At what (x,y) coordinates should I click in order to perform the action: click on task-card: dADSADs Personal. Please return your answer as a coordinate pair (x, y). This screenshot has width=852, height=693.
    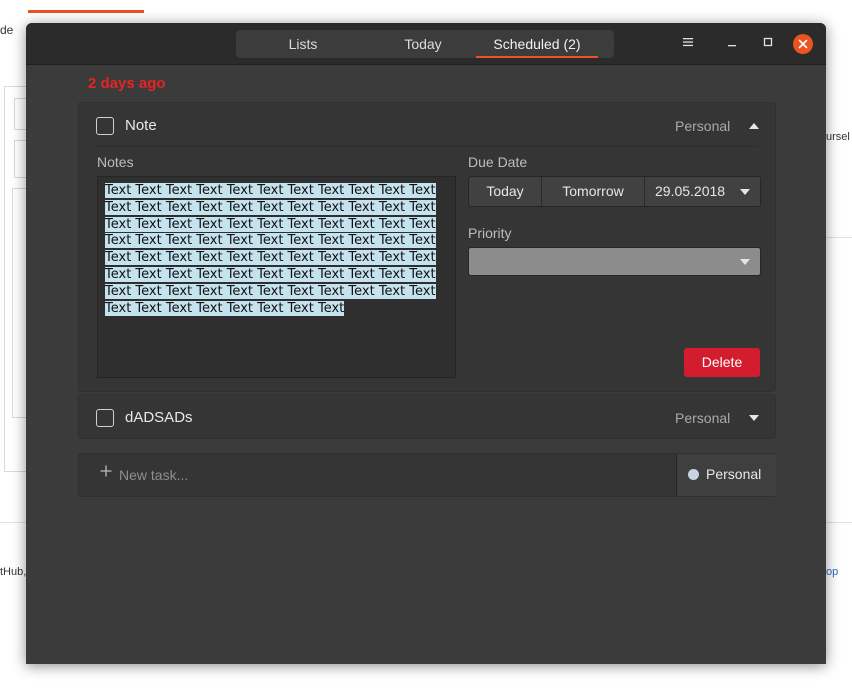
    Looking at the image, I should click on (427, 416).